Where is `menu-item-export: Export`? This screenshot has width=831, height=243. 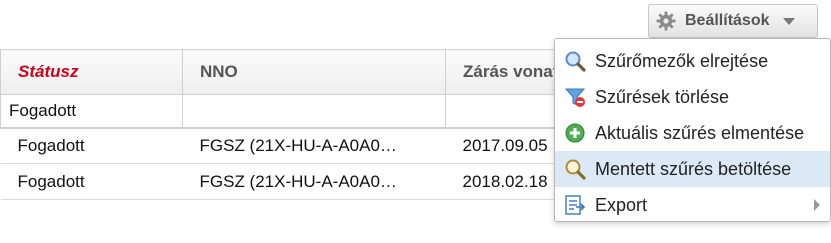 menu-item-export: Export is located at coordinates (692, 205).